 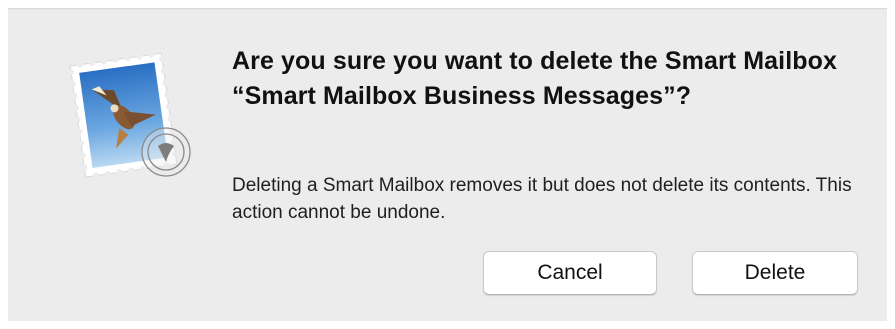 I want to click on dialog-top-edge, so click(x=447, y=9).